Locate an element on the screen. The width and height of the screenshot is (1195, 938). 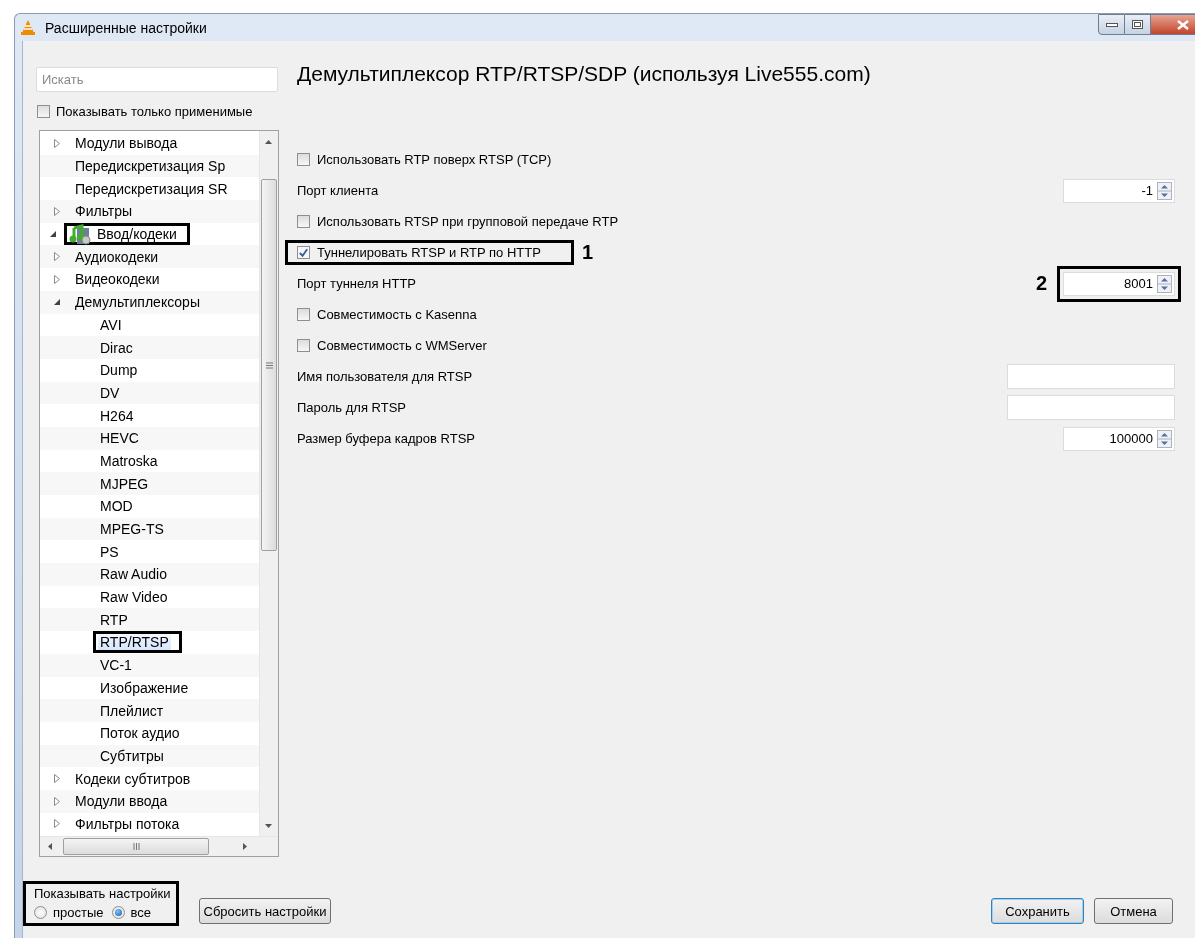
field-label: Размер буфера кадров RTSP is located at coordinates (386, 438).